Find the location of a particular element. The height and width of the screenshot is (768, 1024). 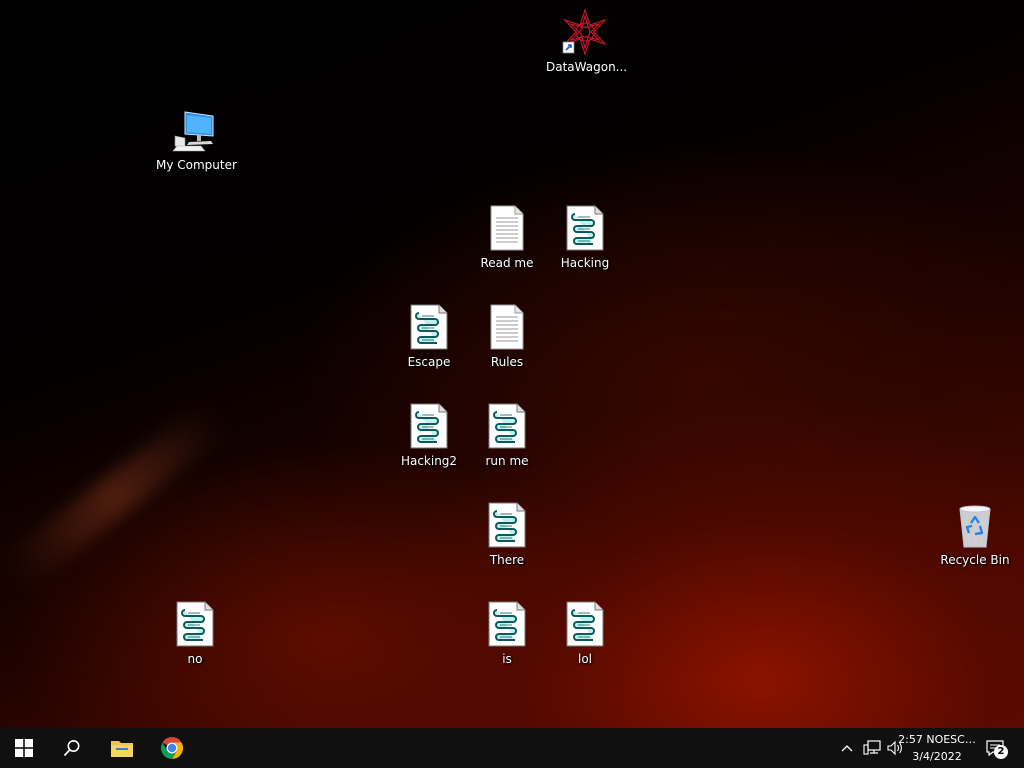

icon-label: run me is located at coordinates (507, 461).